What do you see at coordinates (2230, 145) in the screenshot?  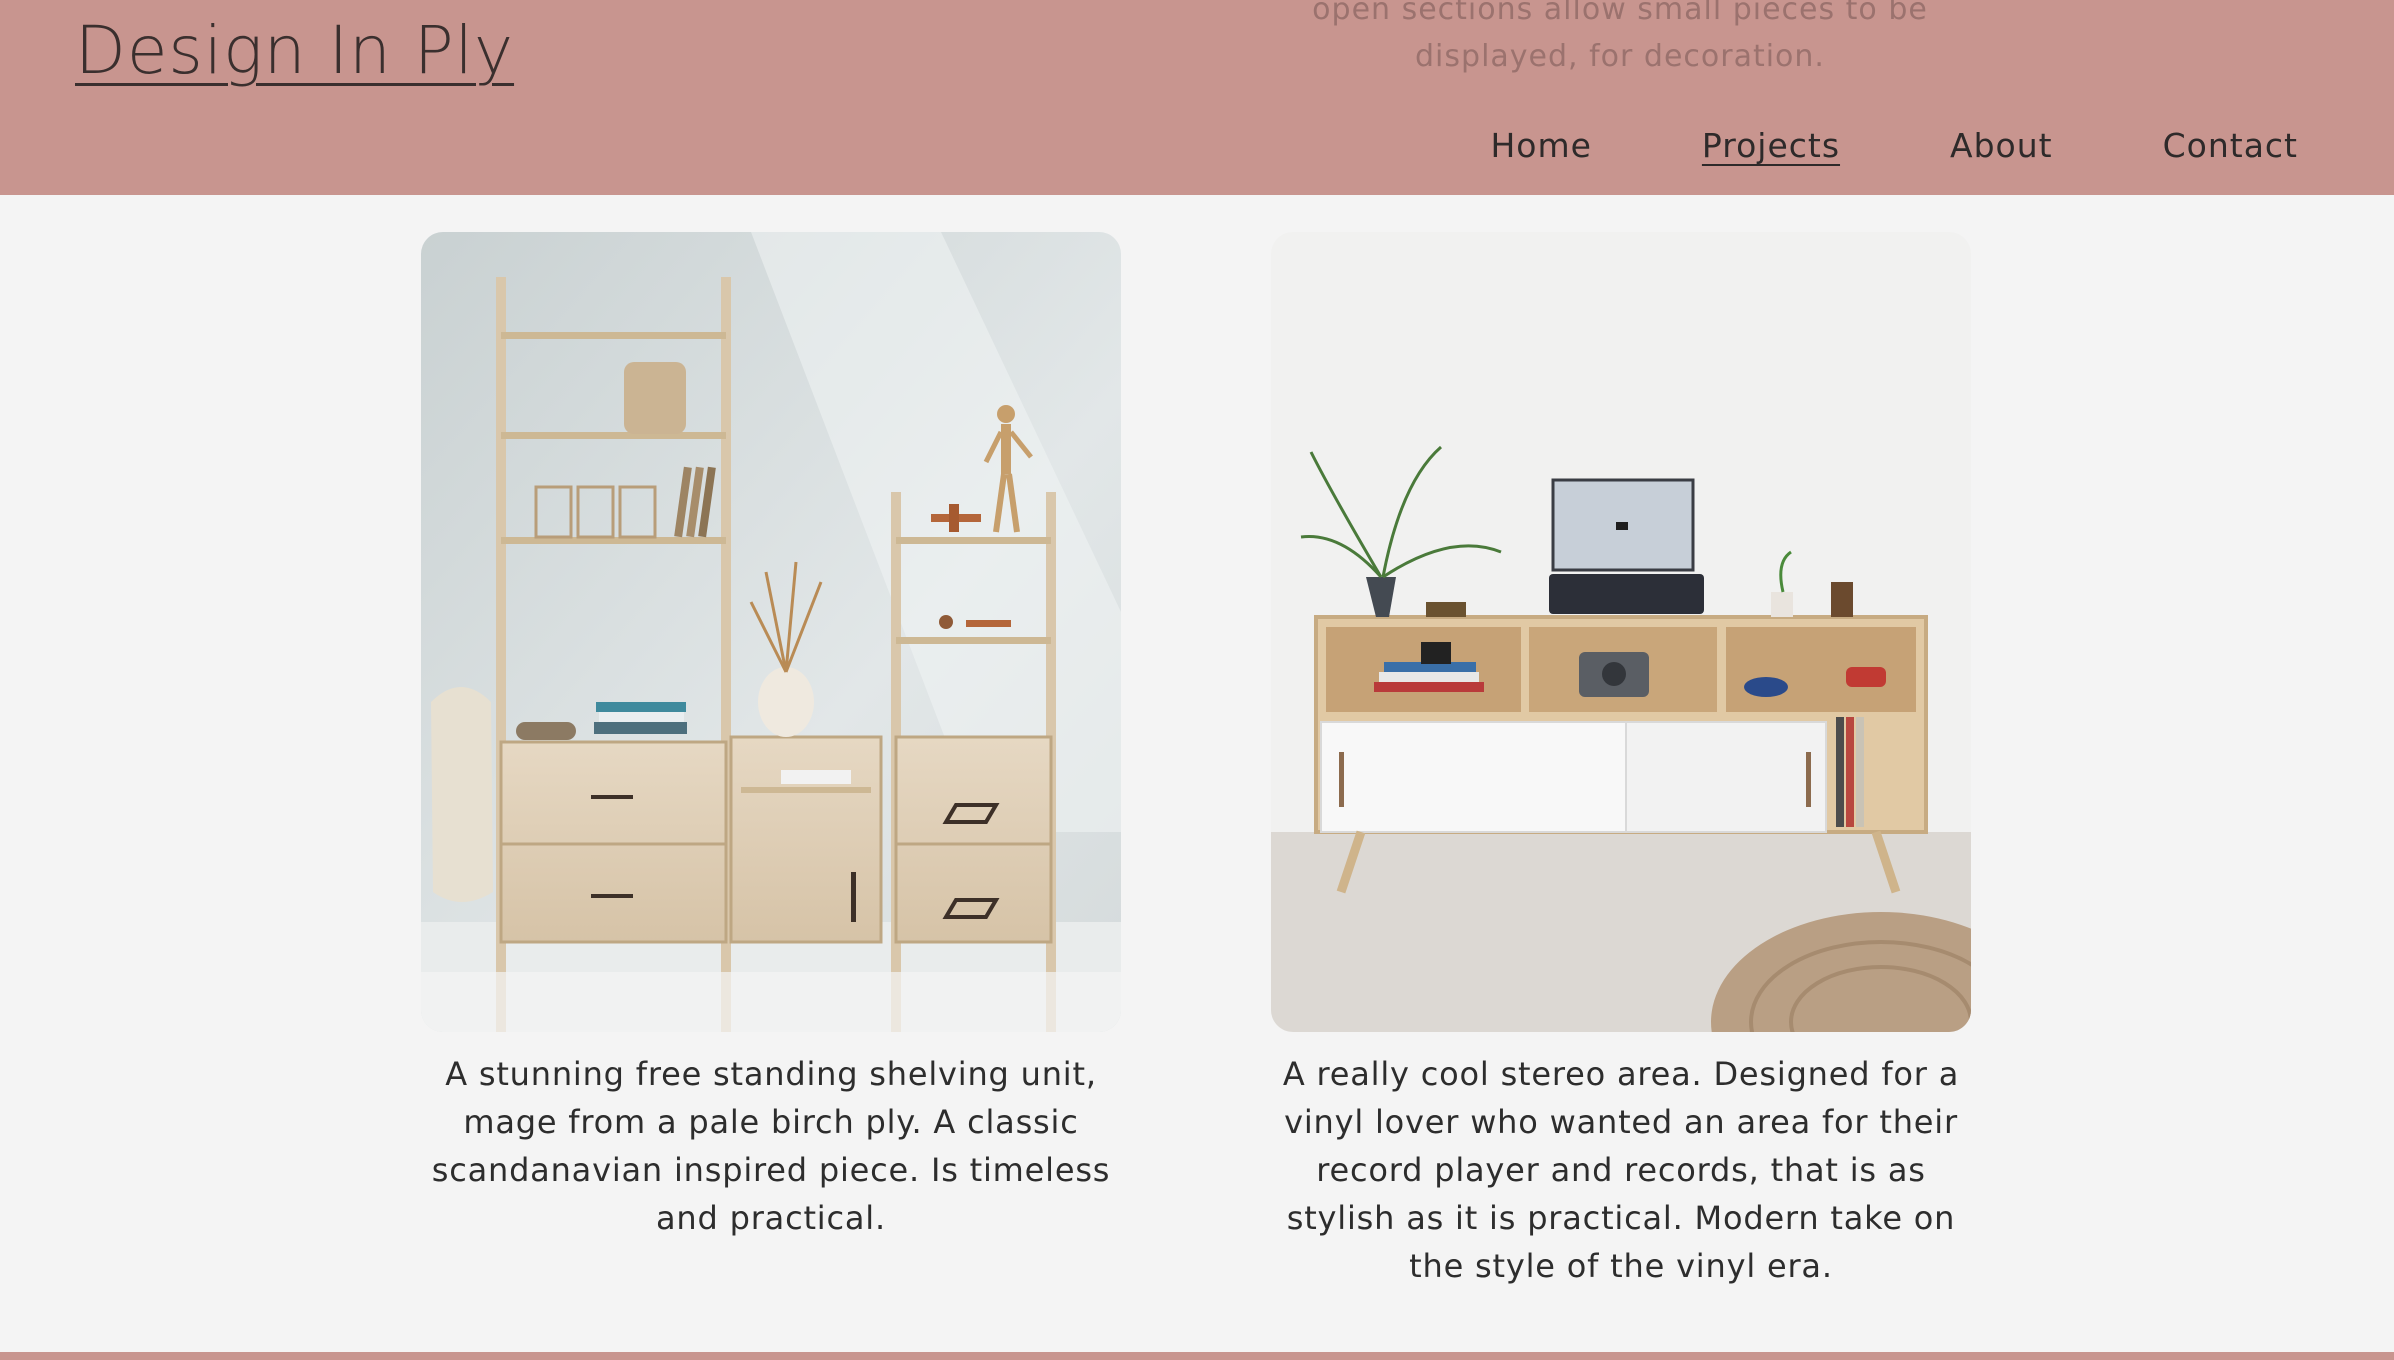 I see `nav-contact: Contact` at bounding box center [2230, 145].